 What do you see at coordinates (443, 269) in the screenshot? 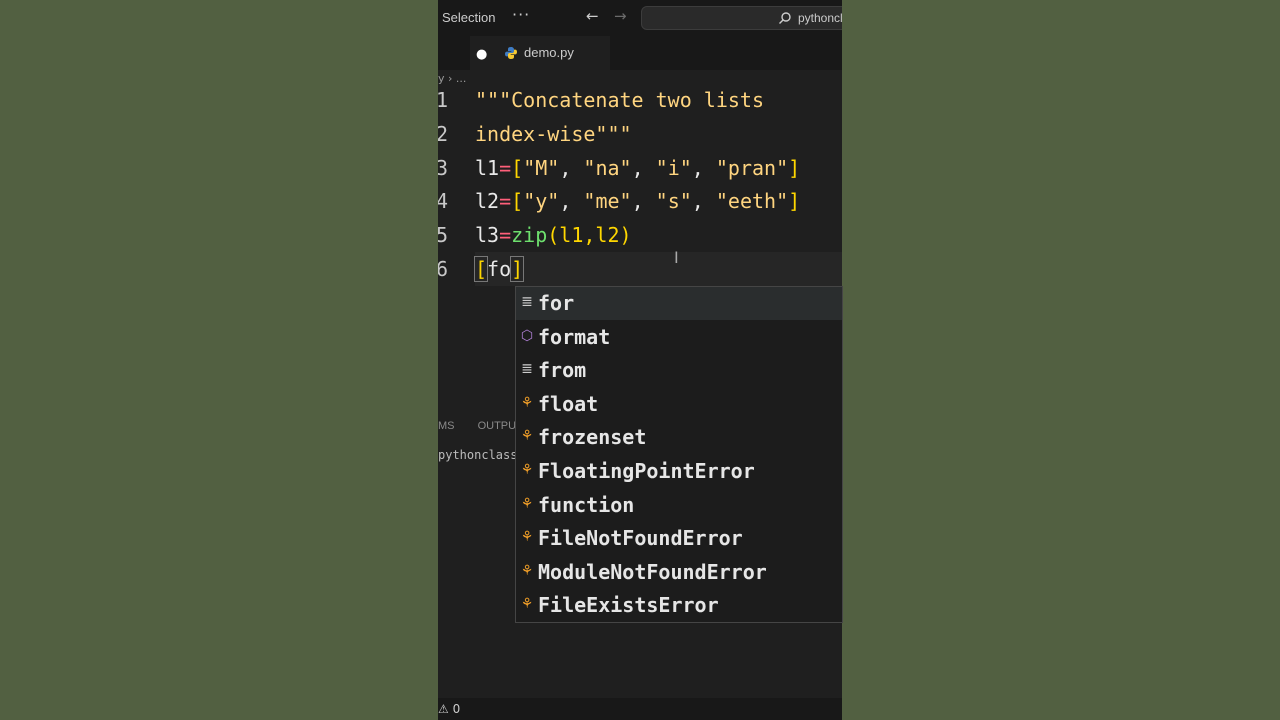
I see `line-number: 6` at bounding box center [443, 269].